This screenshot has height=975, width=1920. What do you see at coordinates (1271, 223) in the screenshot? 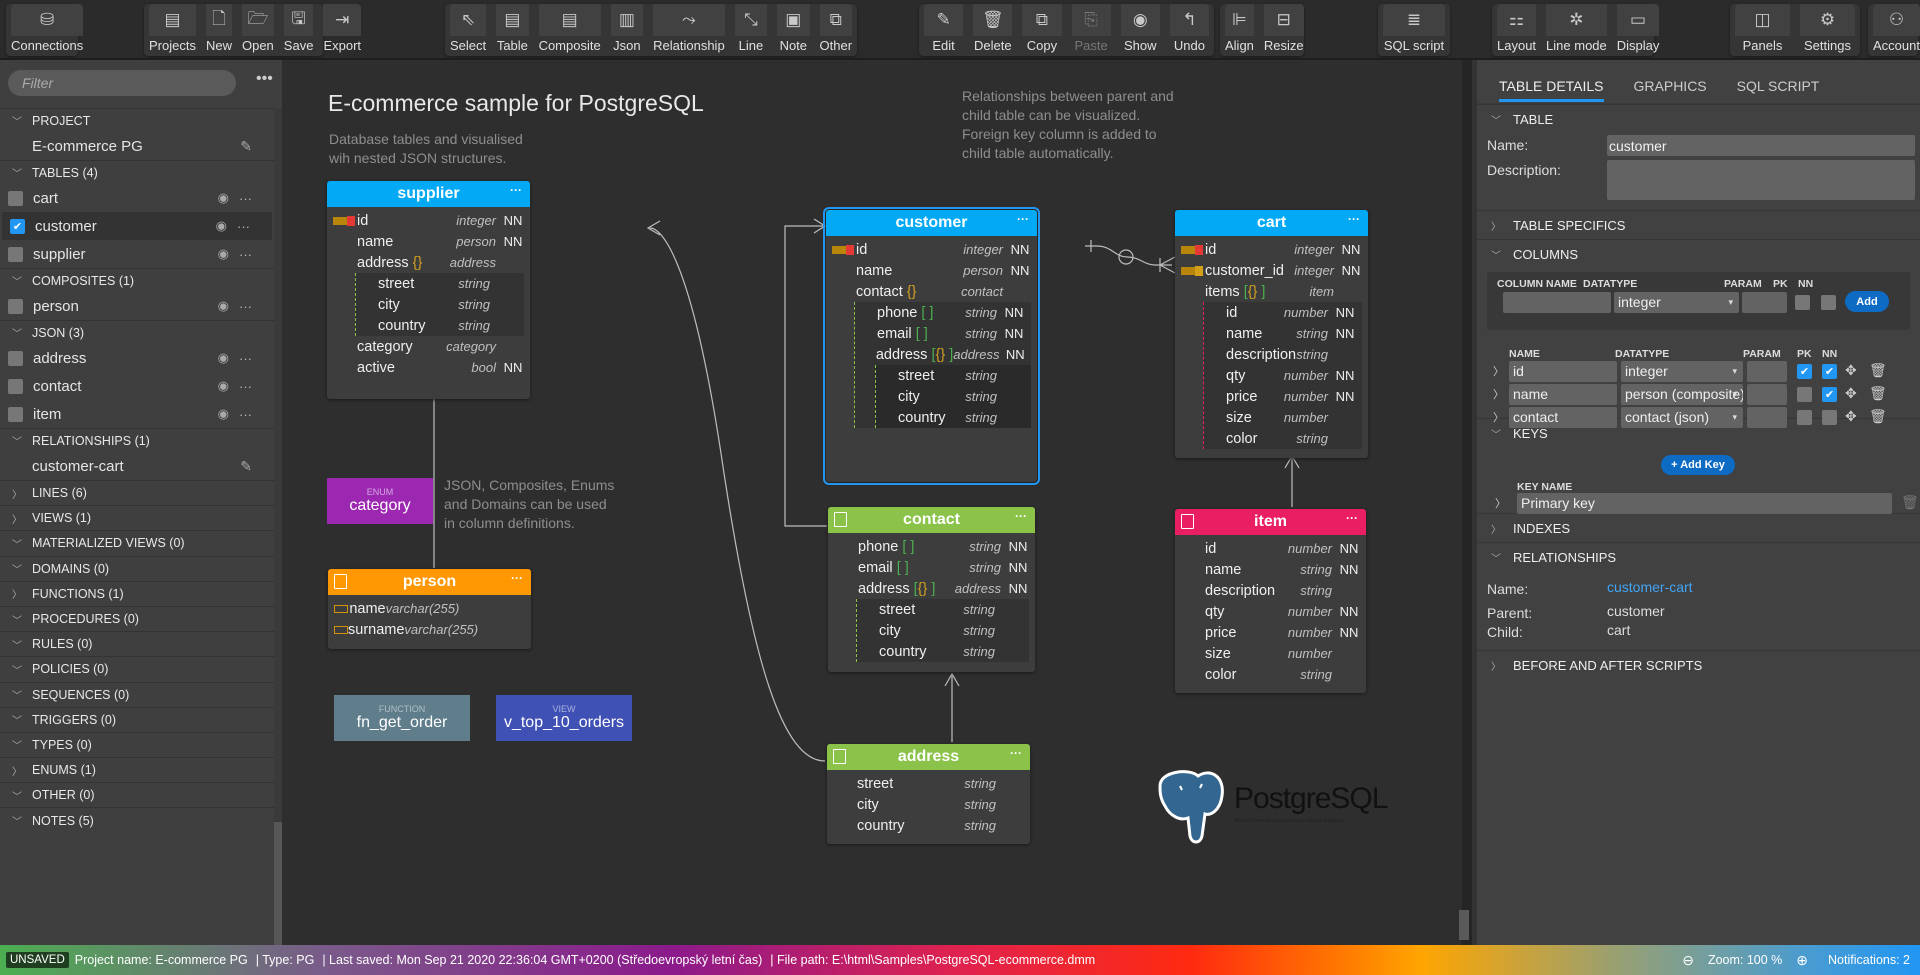
I see `entity-header: cart ···` at bounding box center [1271, 223].